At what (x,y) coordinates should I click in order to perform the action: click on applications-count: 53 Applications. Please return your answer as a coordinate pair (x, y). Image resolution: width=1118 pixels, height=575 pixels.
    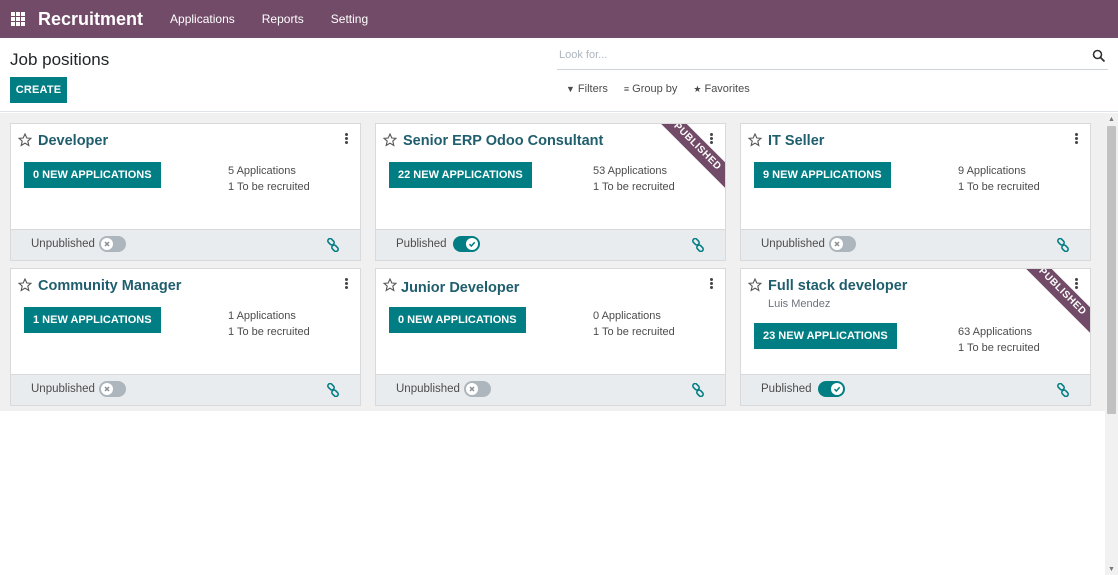
    Looking at the image, I should click on (634, 171).